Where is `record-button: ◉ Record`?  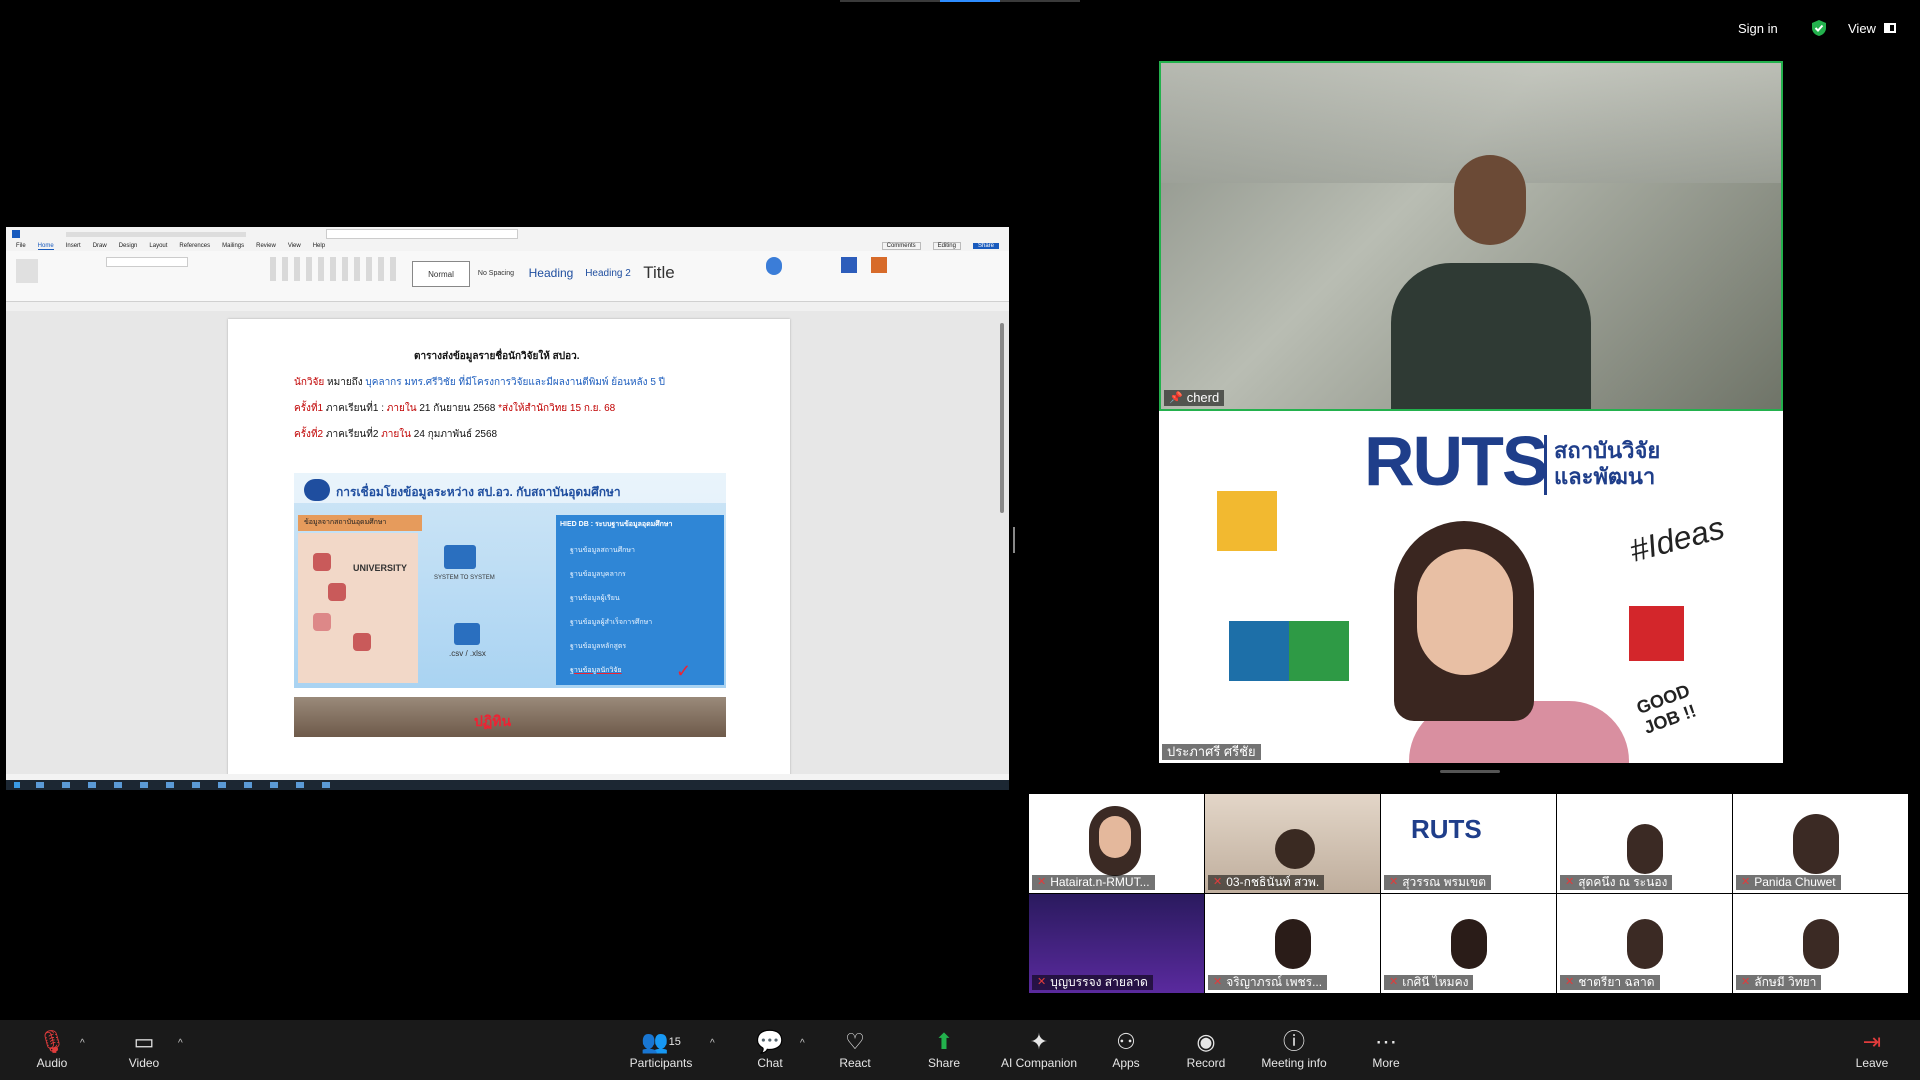 record-button: ◉ Record is located at coordinates (1206, 1050).